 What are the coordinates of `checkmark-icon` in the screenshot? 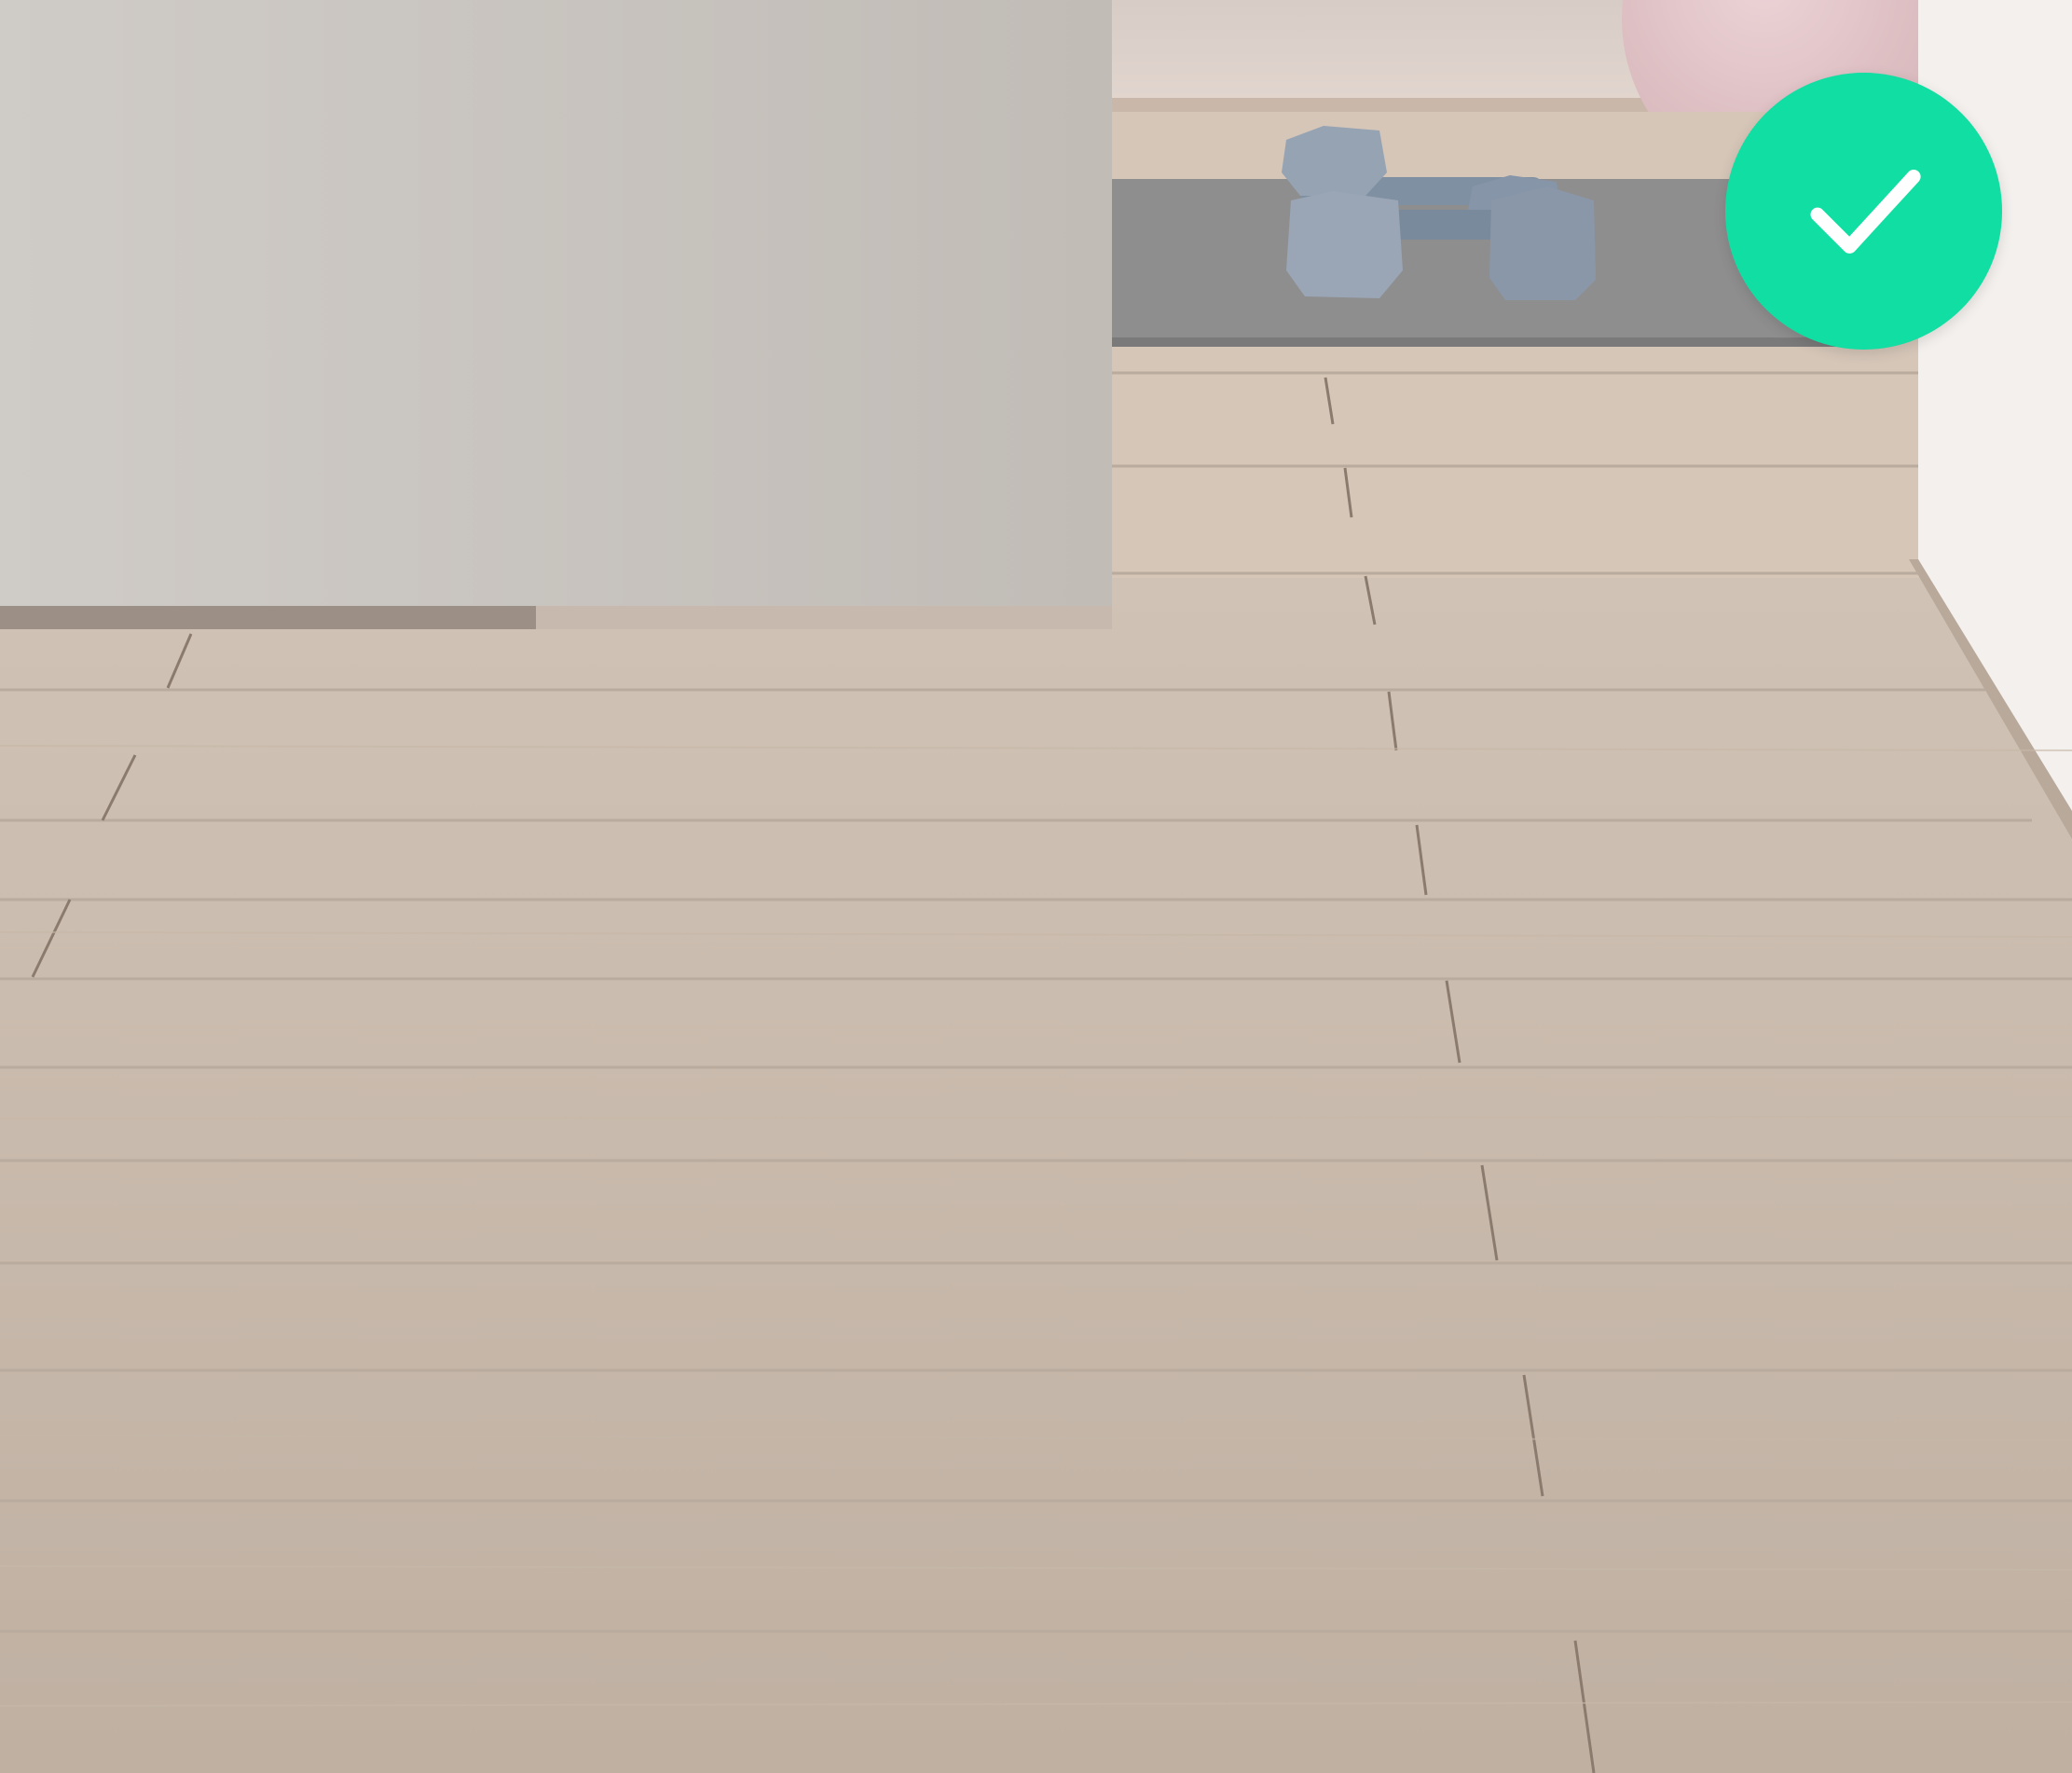 It's located at (1865, 211).